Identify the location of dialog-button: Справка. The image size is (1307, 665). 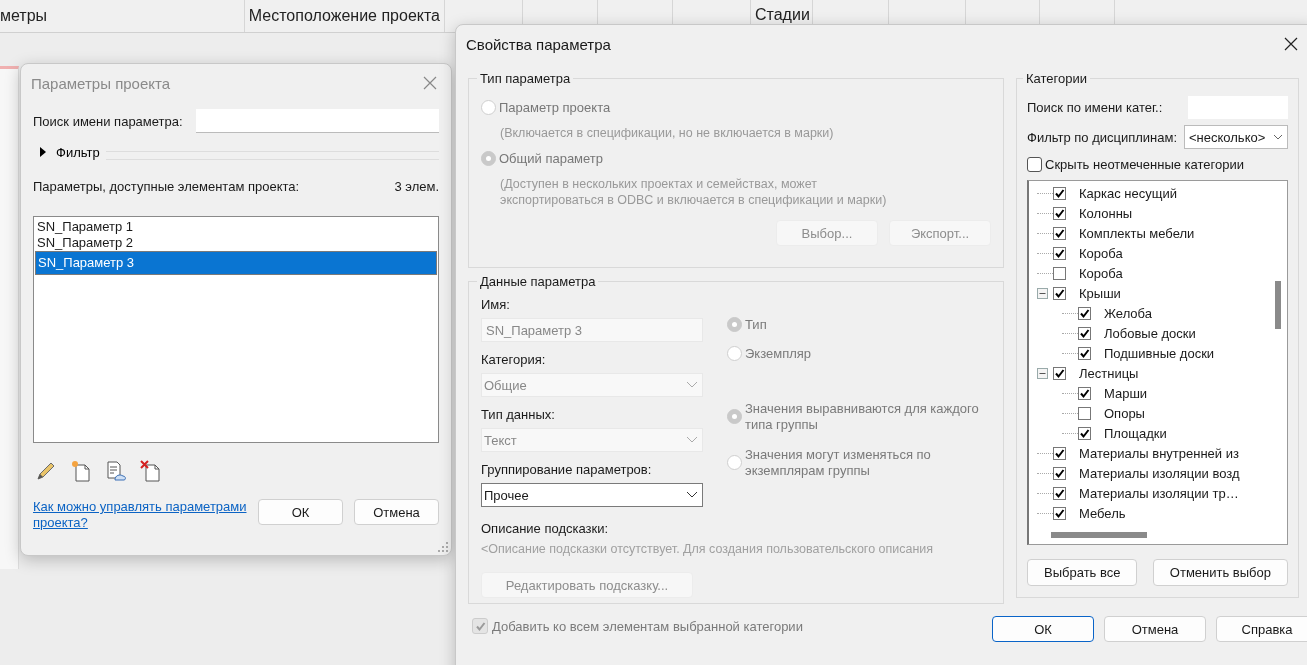
(1261, 629).